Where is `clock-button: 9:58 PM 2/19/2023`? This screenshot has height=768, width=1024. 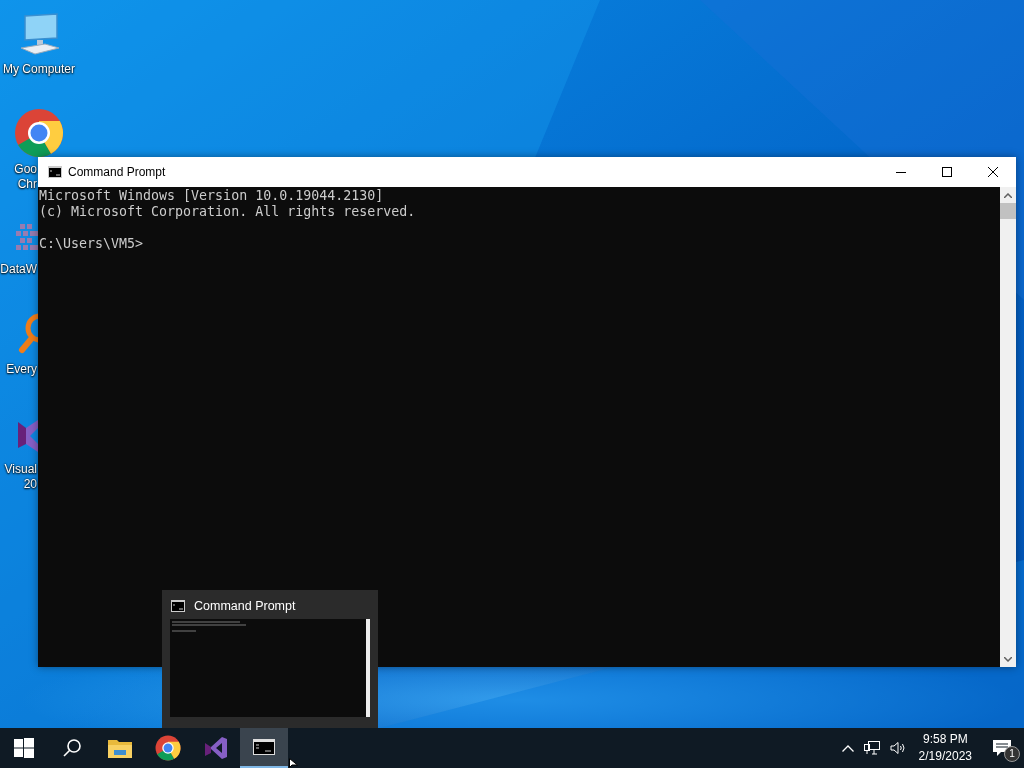
clock-button: 9:58 PM 2/19/2023 is located at coordinates (945, 748).